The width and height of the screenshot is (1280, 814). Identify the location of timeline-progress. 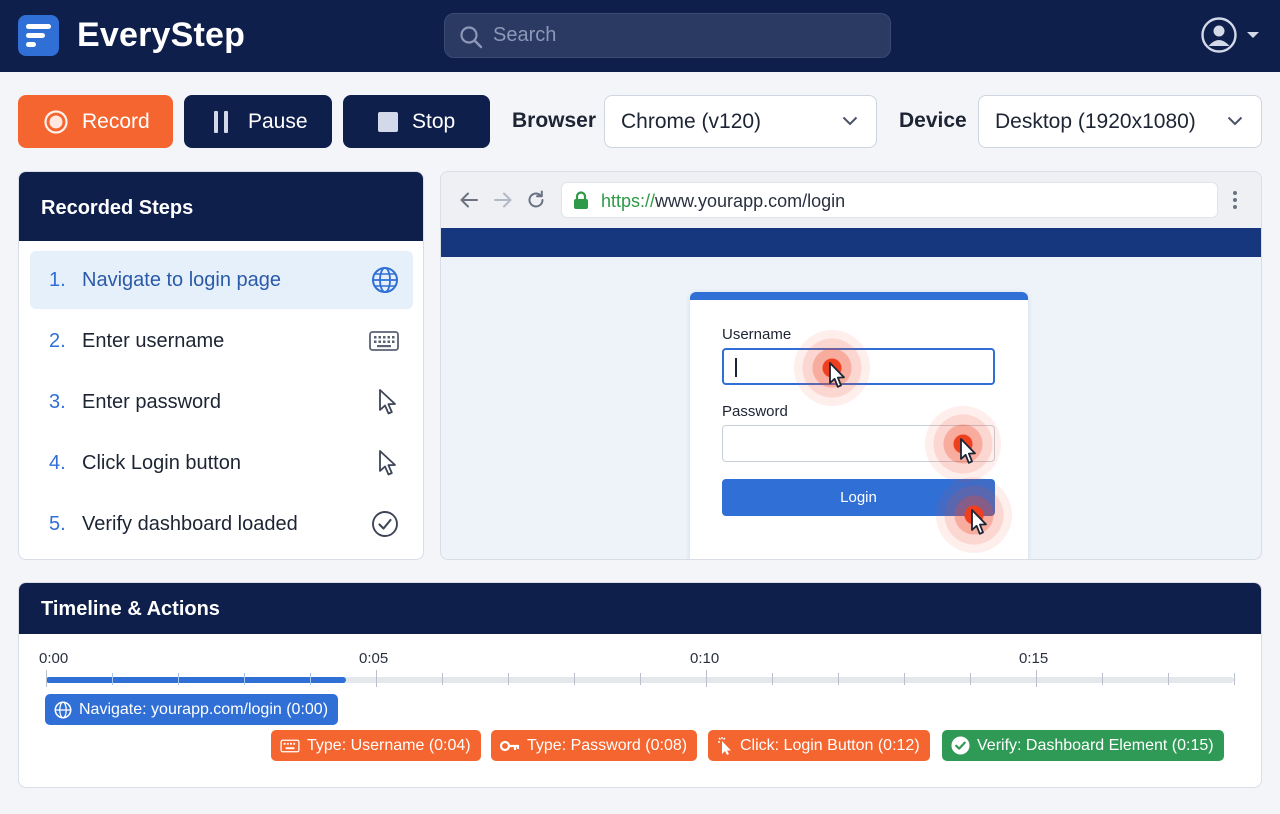
(196, 680).